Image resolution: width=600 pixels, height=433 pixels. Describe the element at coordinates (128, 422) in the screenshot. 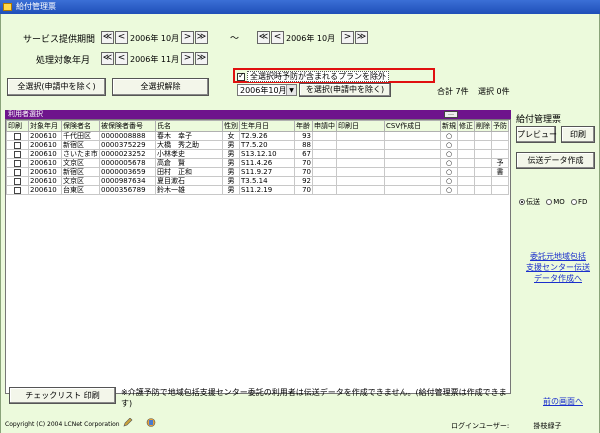

I see `pencil-icon` at that location.